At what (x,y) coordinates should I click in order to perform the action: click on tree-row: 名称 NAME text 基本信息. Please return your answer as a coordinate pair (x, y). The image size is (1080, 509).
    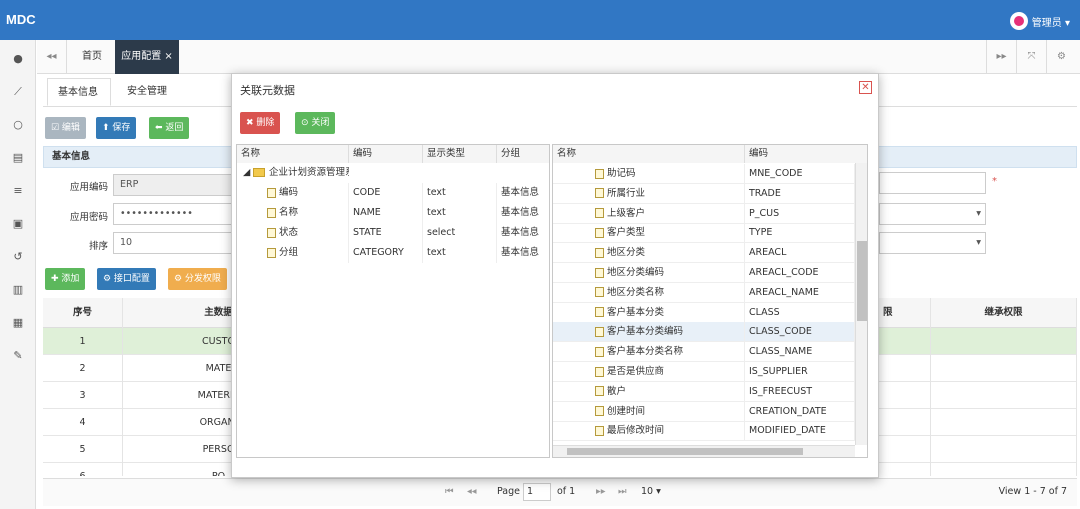
    Looking at the image, I should click on (393, 213).